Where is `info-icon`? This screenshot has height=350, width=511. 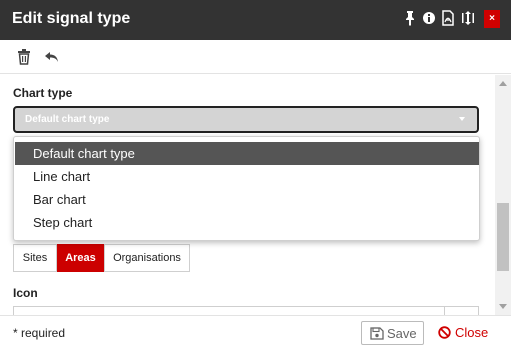
info-icon is located at coordinates (429, 19).